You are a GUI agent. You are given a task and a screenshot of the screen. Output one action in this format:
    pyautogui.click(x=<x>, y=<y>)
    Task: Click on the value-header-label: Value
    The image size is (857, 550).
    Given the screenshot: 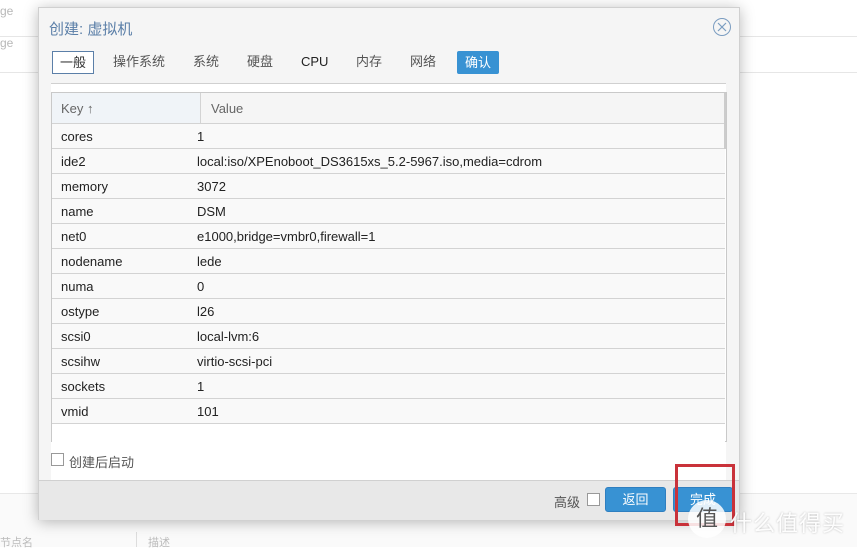 What is the action you would take?
    pyautogui.click(x=227, y=108)
    